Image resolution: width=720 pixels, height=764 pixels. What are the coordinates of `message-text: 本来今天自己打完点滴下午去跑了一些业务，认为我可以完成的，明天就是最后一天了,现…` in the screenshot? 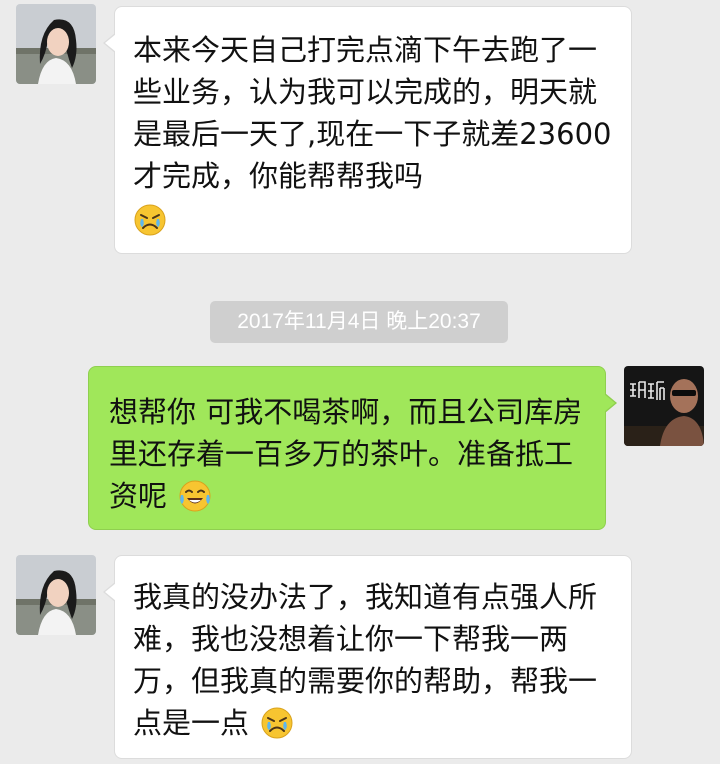 It's located at (372, 113).